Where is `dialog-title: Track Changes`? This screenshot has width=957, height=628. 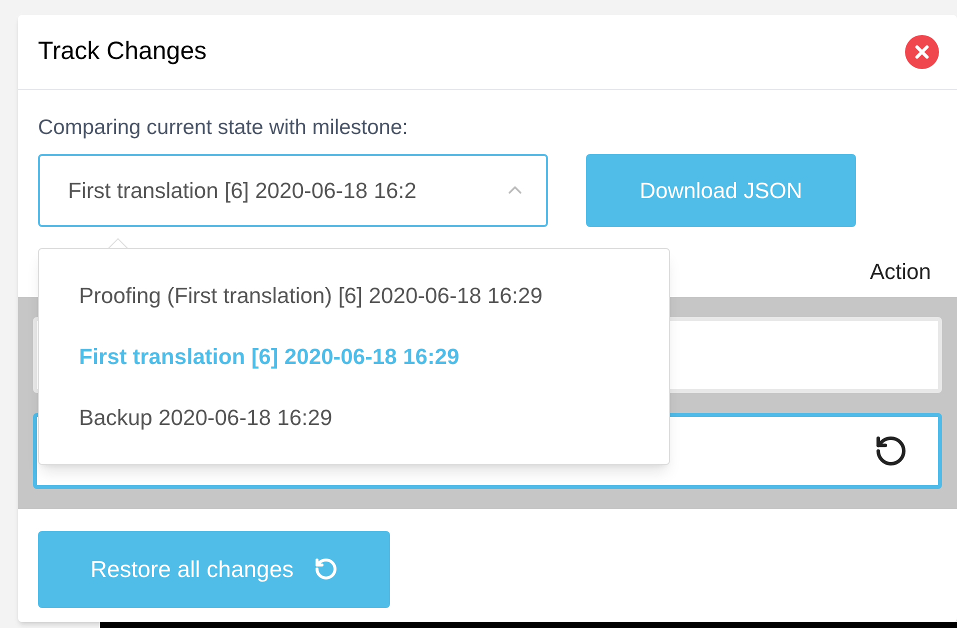
dialog-title: Track Changes is located at coordinates (122, 52).